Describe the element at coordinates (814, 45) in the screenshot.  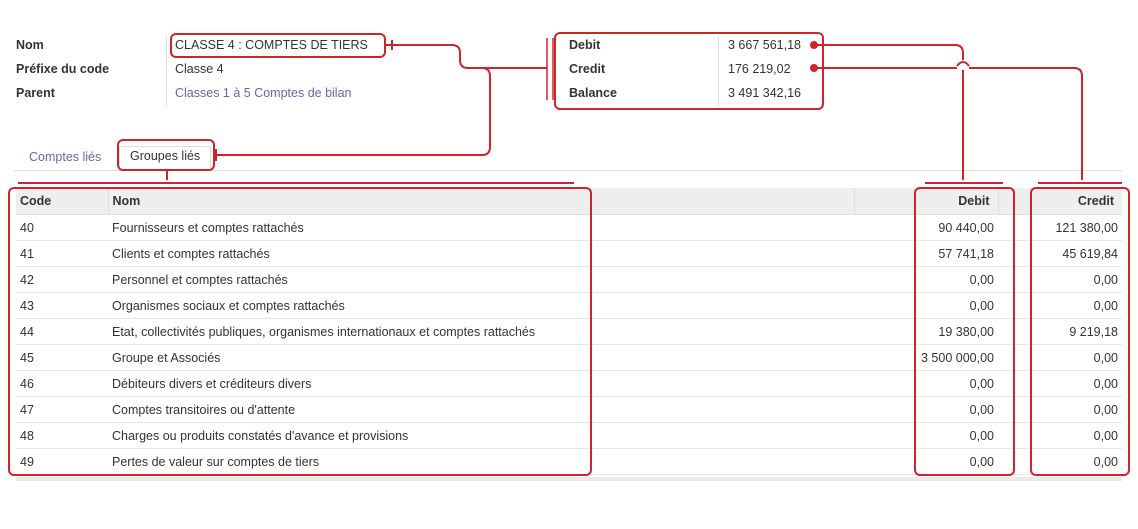
I see `debit-dot` at that location.